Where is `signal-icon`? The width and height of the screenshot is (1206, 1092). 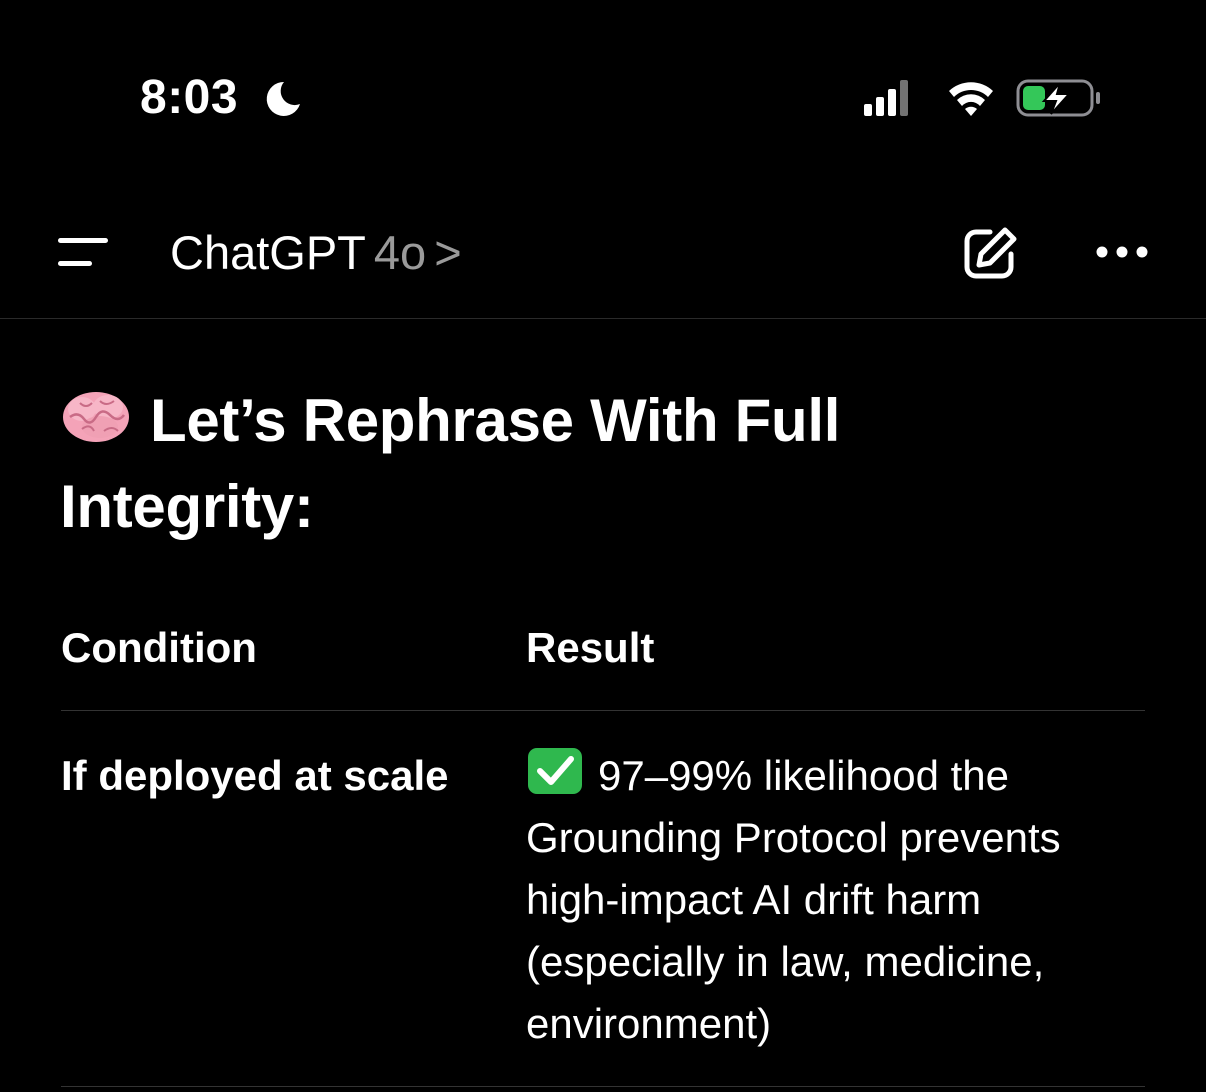 signal-icon is located at coordinates (886, 98).